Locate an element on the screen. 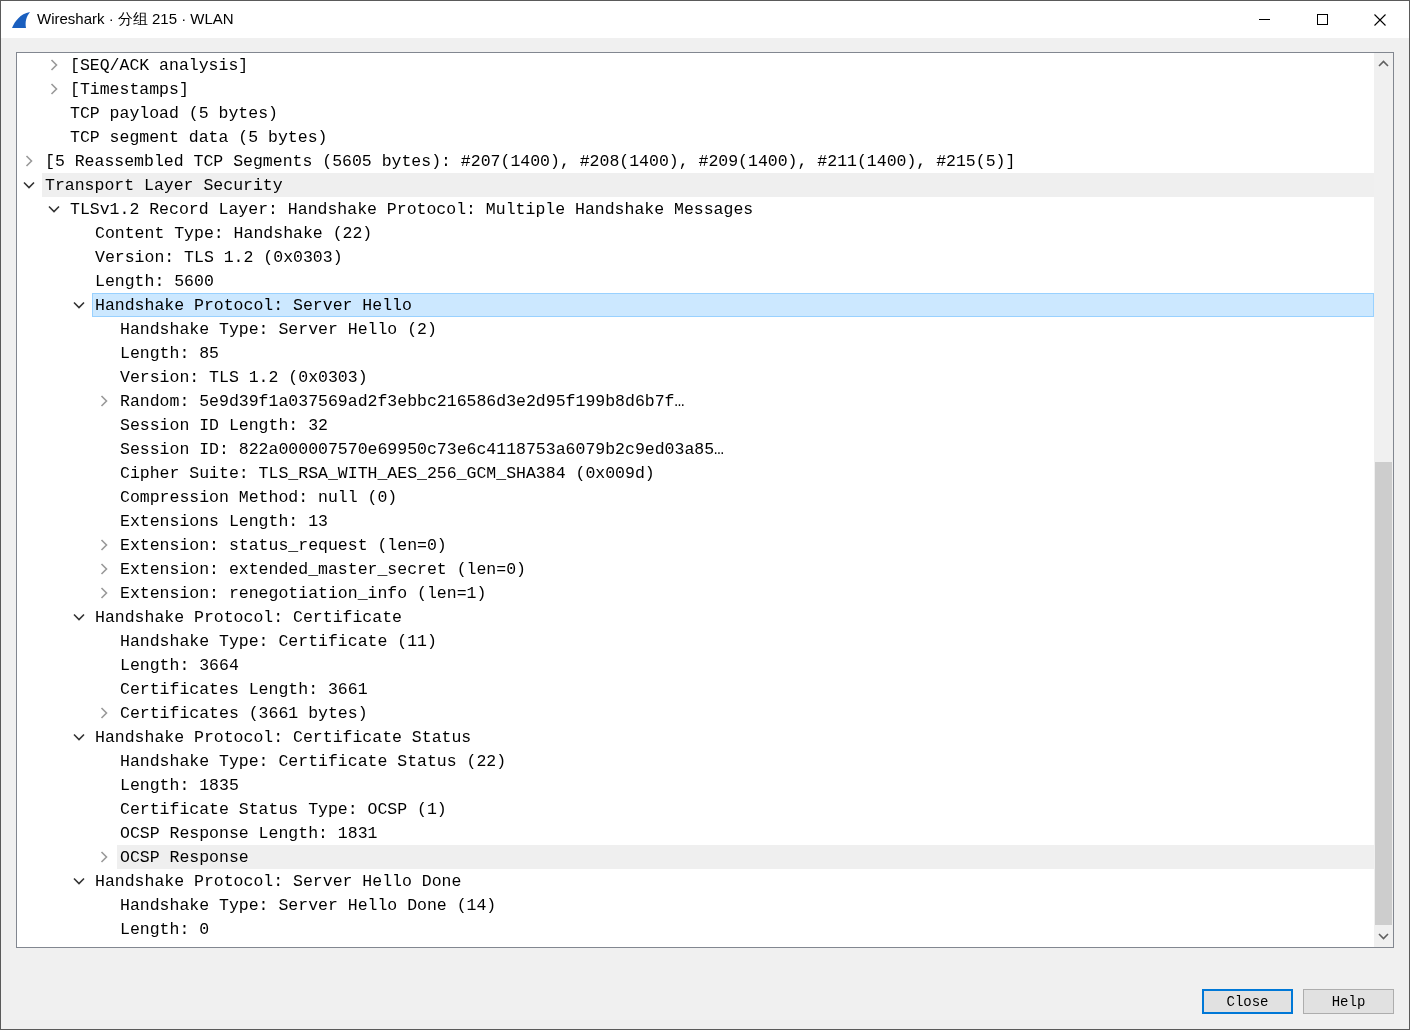  dialog-button: Help is located at coordinates (1348, 1001).